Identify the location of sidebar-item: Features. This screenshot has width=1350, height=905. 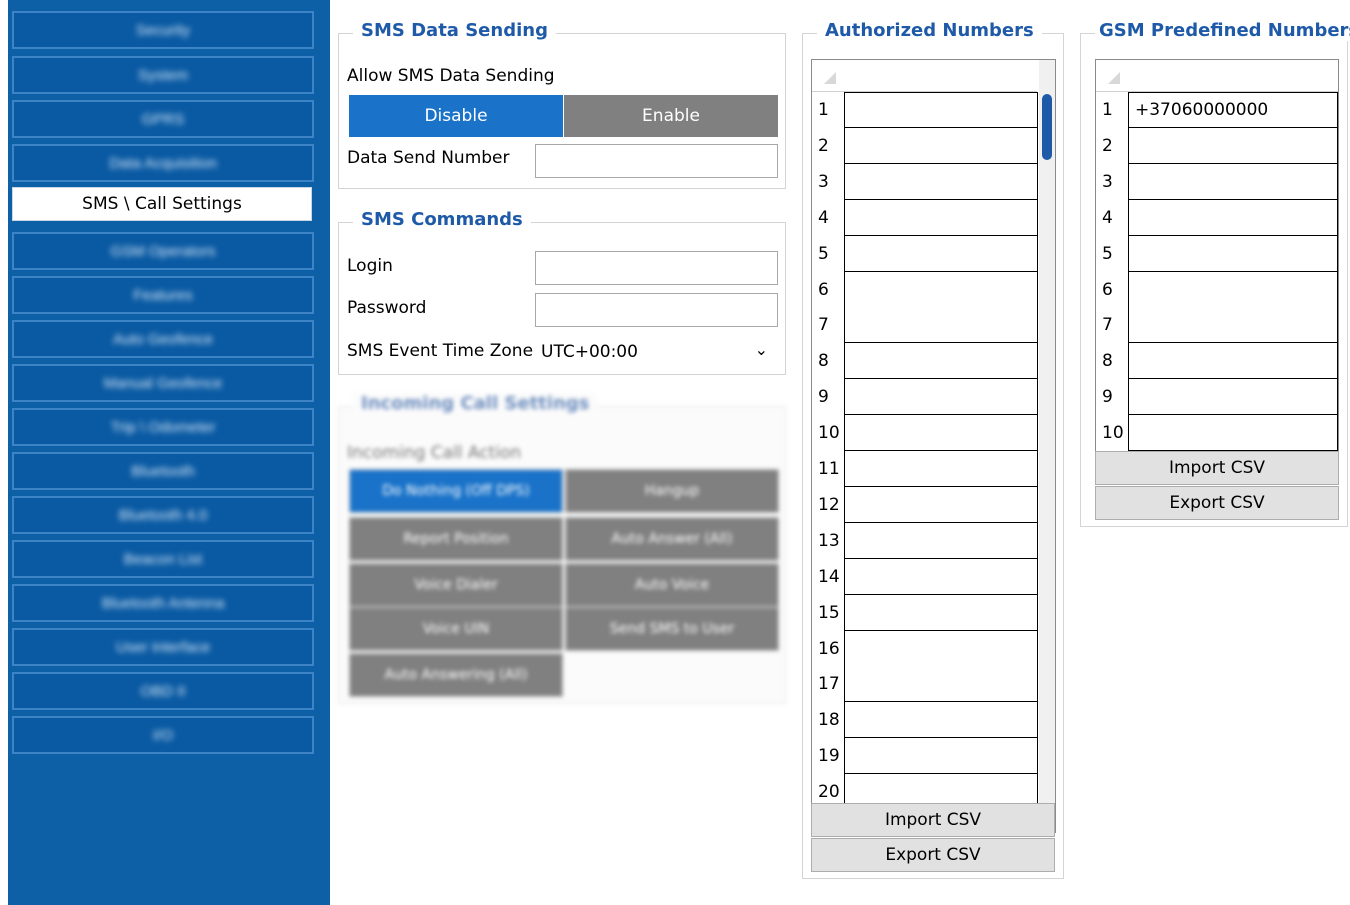
(163, 295).